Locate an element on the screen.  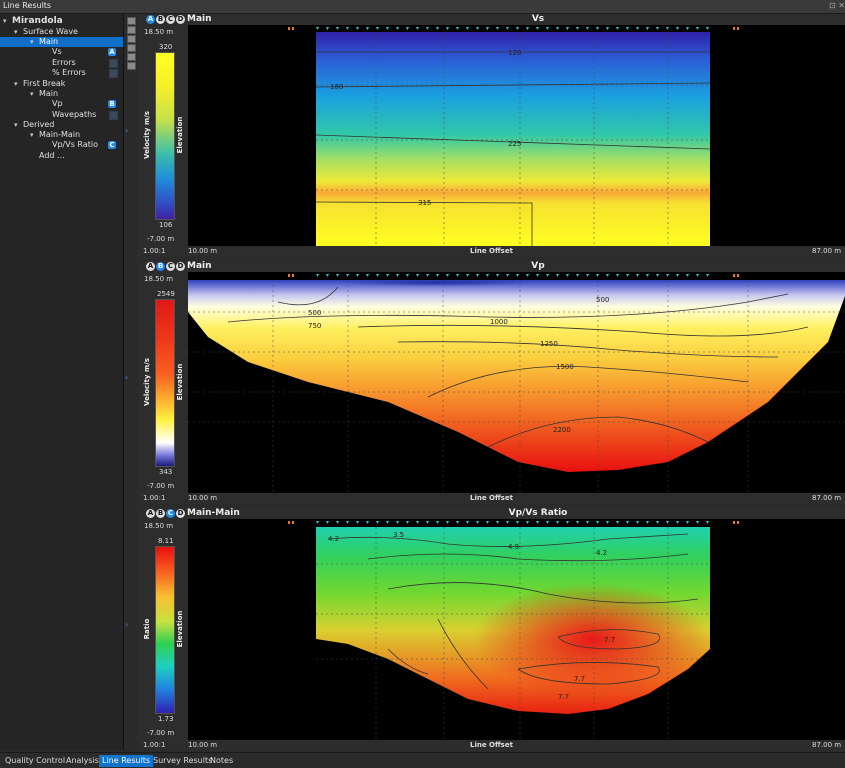
tree-item-percent-errors: % Errors is located at coordinates (69, 73).